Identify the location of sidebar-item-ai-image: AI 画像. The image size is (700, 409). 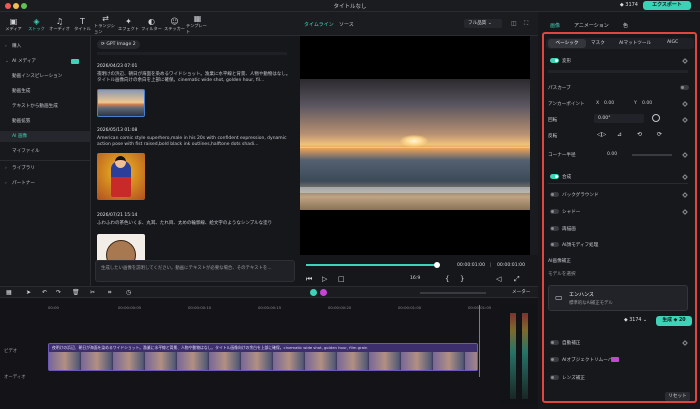
(45, 136).